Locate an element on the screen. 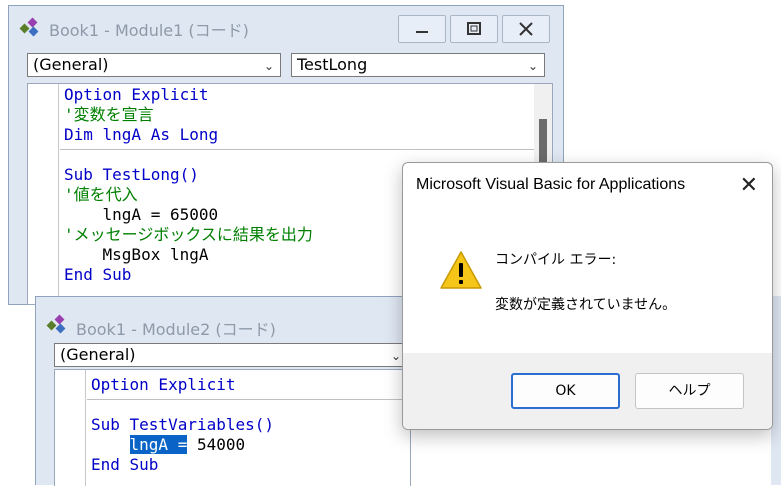 The width and height of the screenshot is (781, 486). code-line: MsgBox lngA is located at coordinates (136, 254).